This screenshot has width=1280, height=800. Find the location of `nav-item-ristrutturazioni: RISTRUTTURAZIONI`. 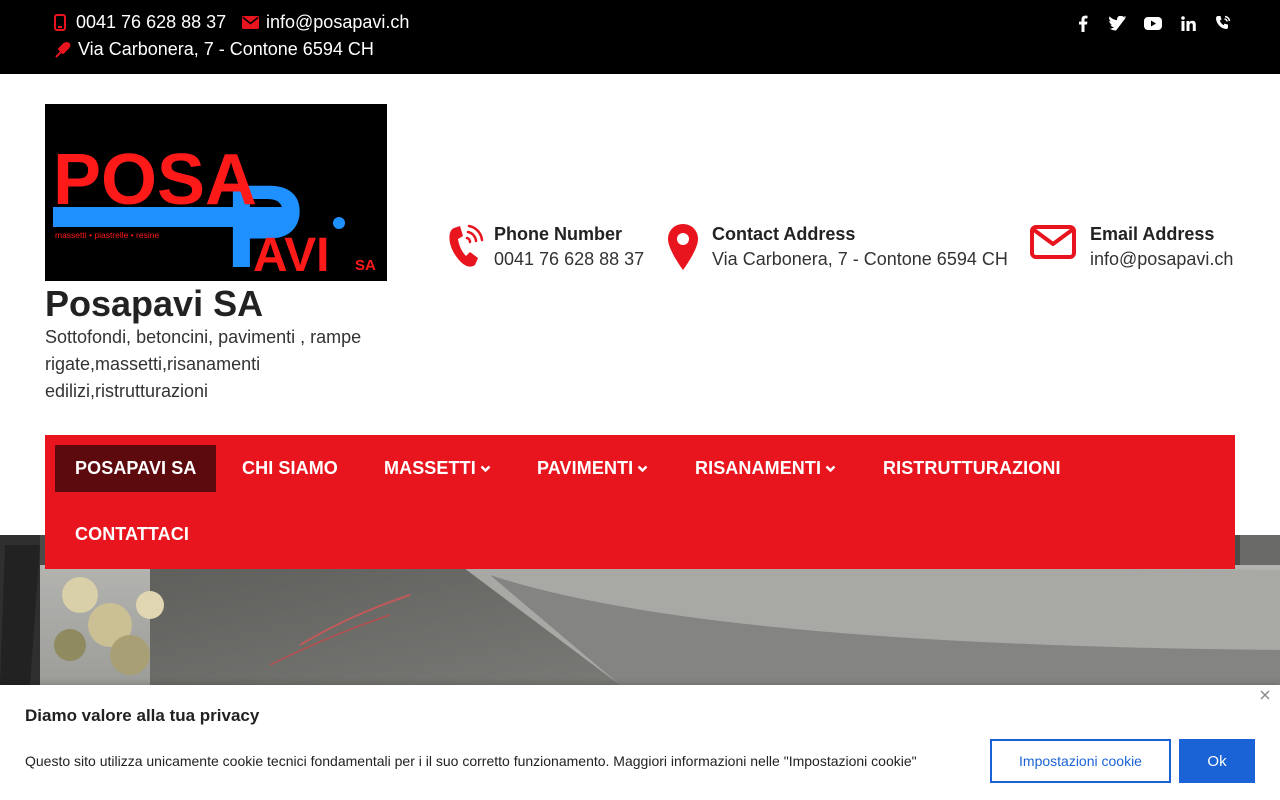

nav-item-ristrutturazioni: RISTRUTTURAZIONI is located at coordinates (972, 468).